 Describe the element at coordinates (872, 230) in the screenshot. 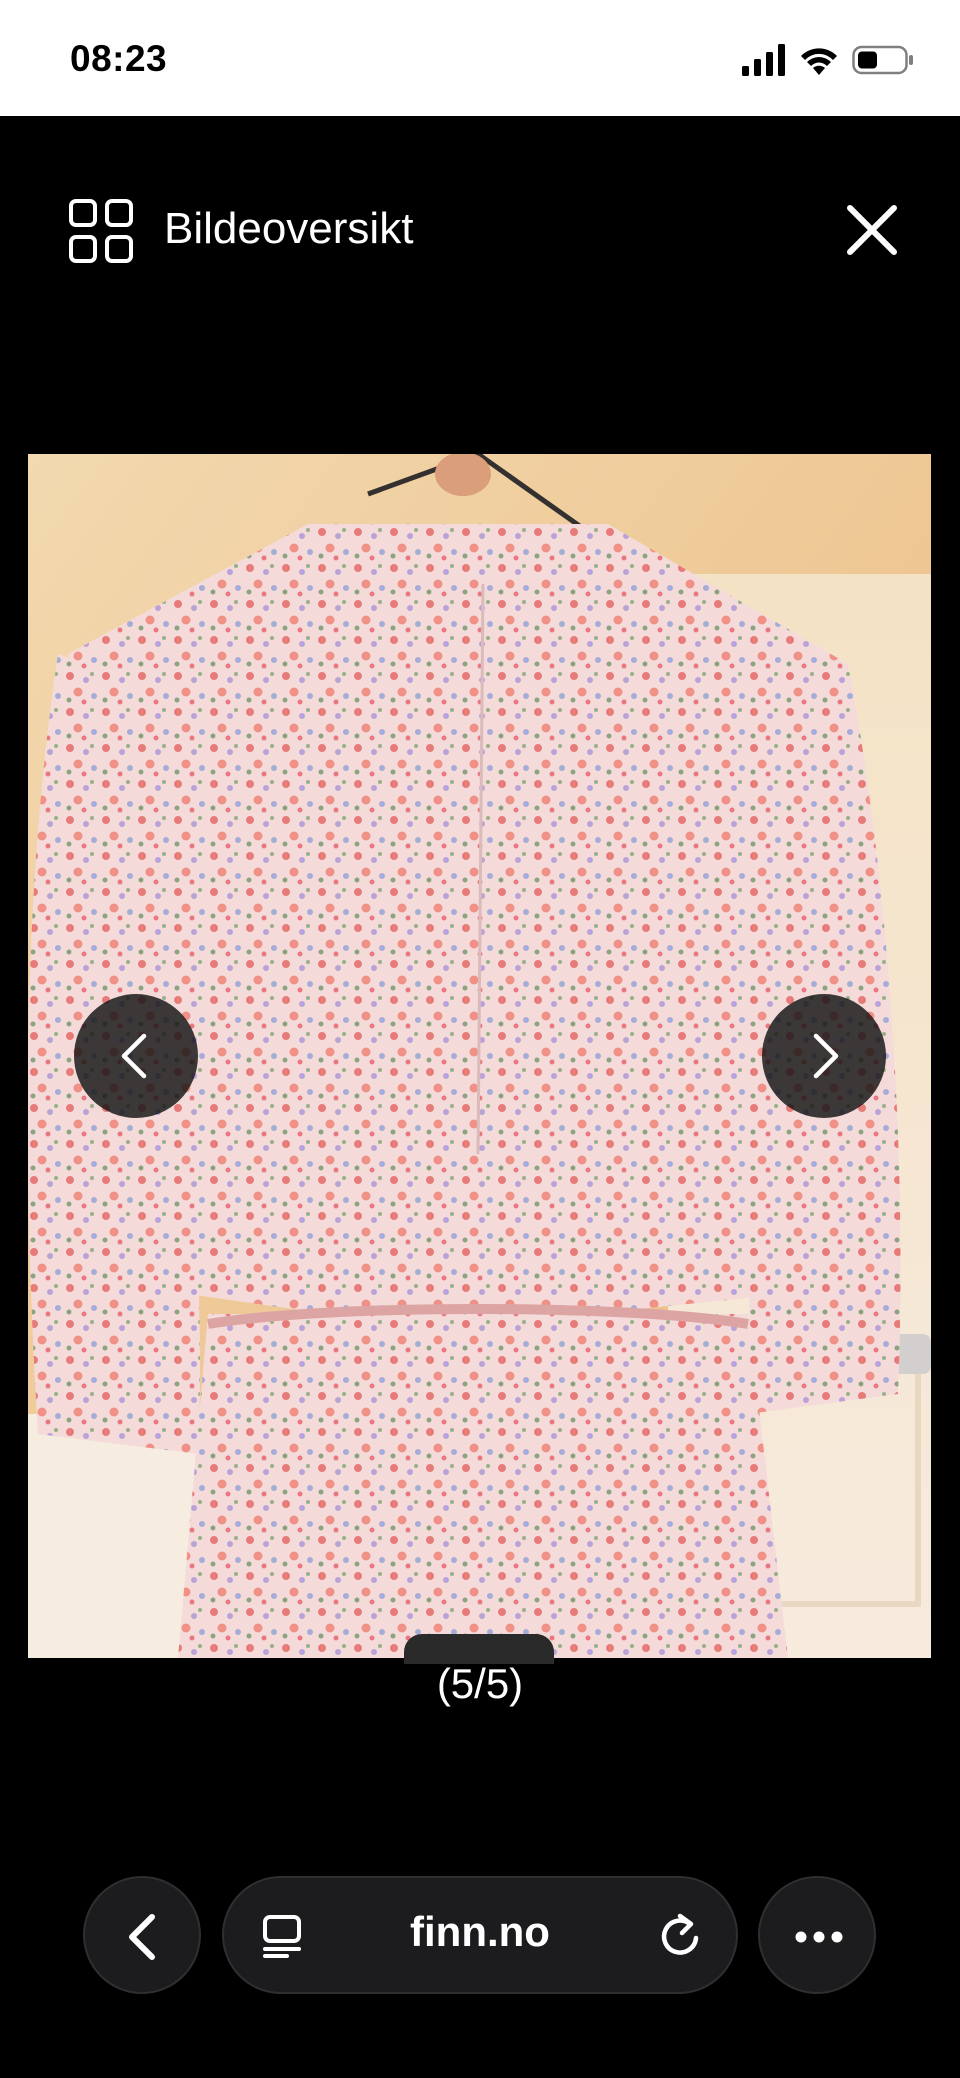

I see `close-icon` at that location.